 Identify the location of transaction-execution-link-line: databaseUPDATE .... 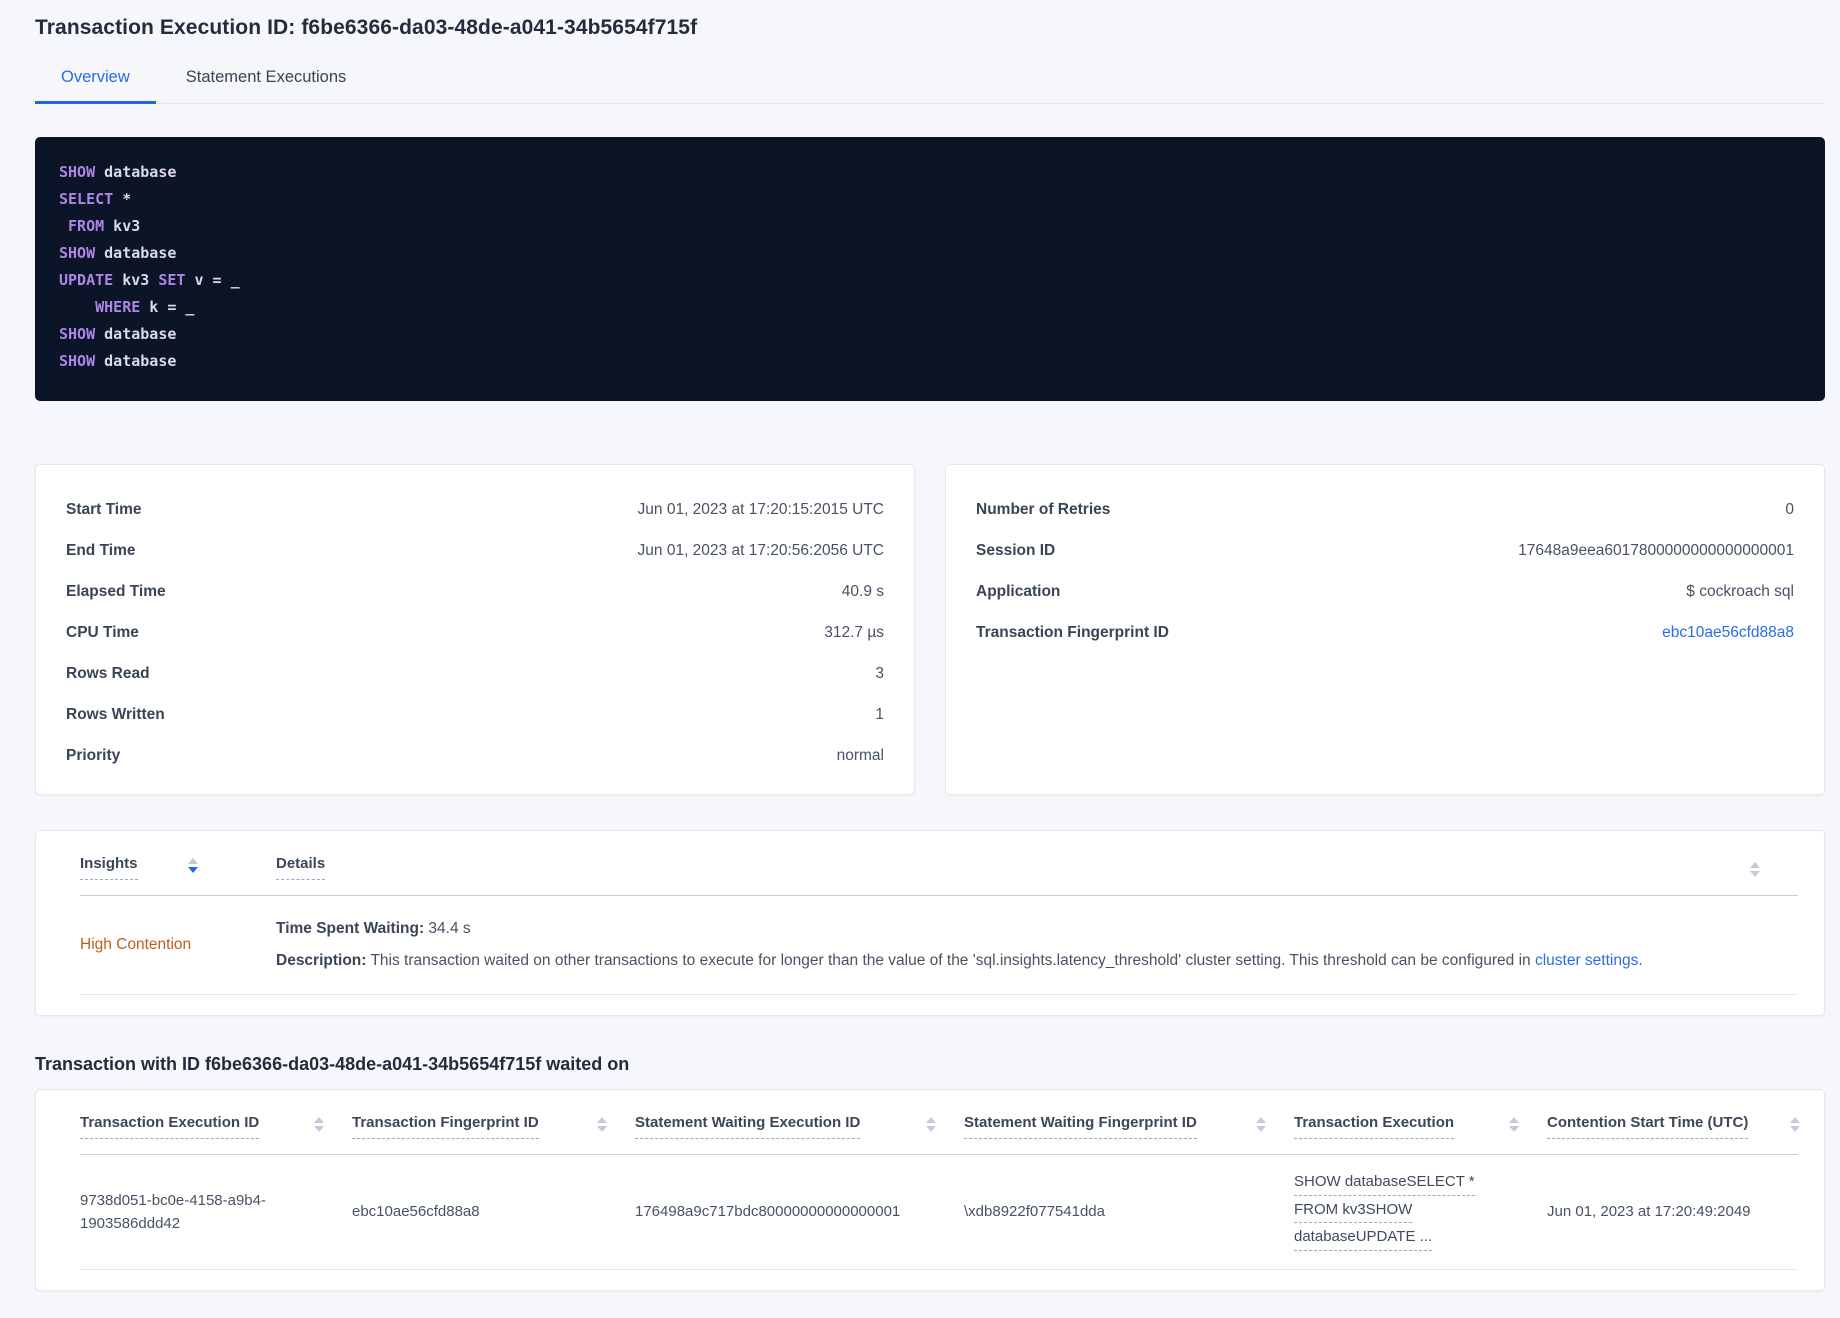
(1363, 1240).